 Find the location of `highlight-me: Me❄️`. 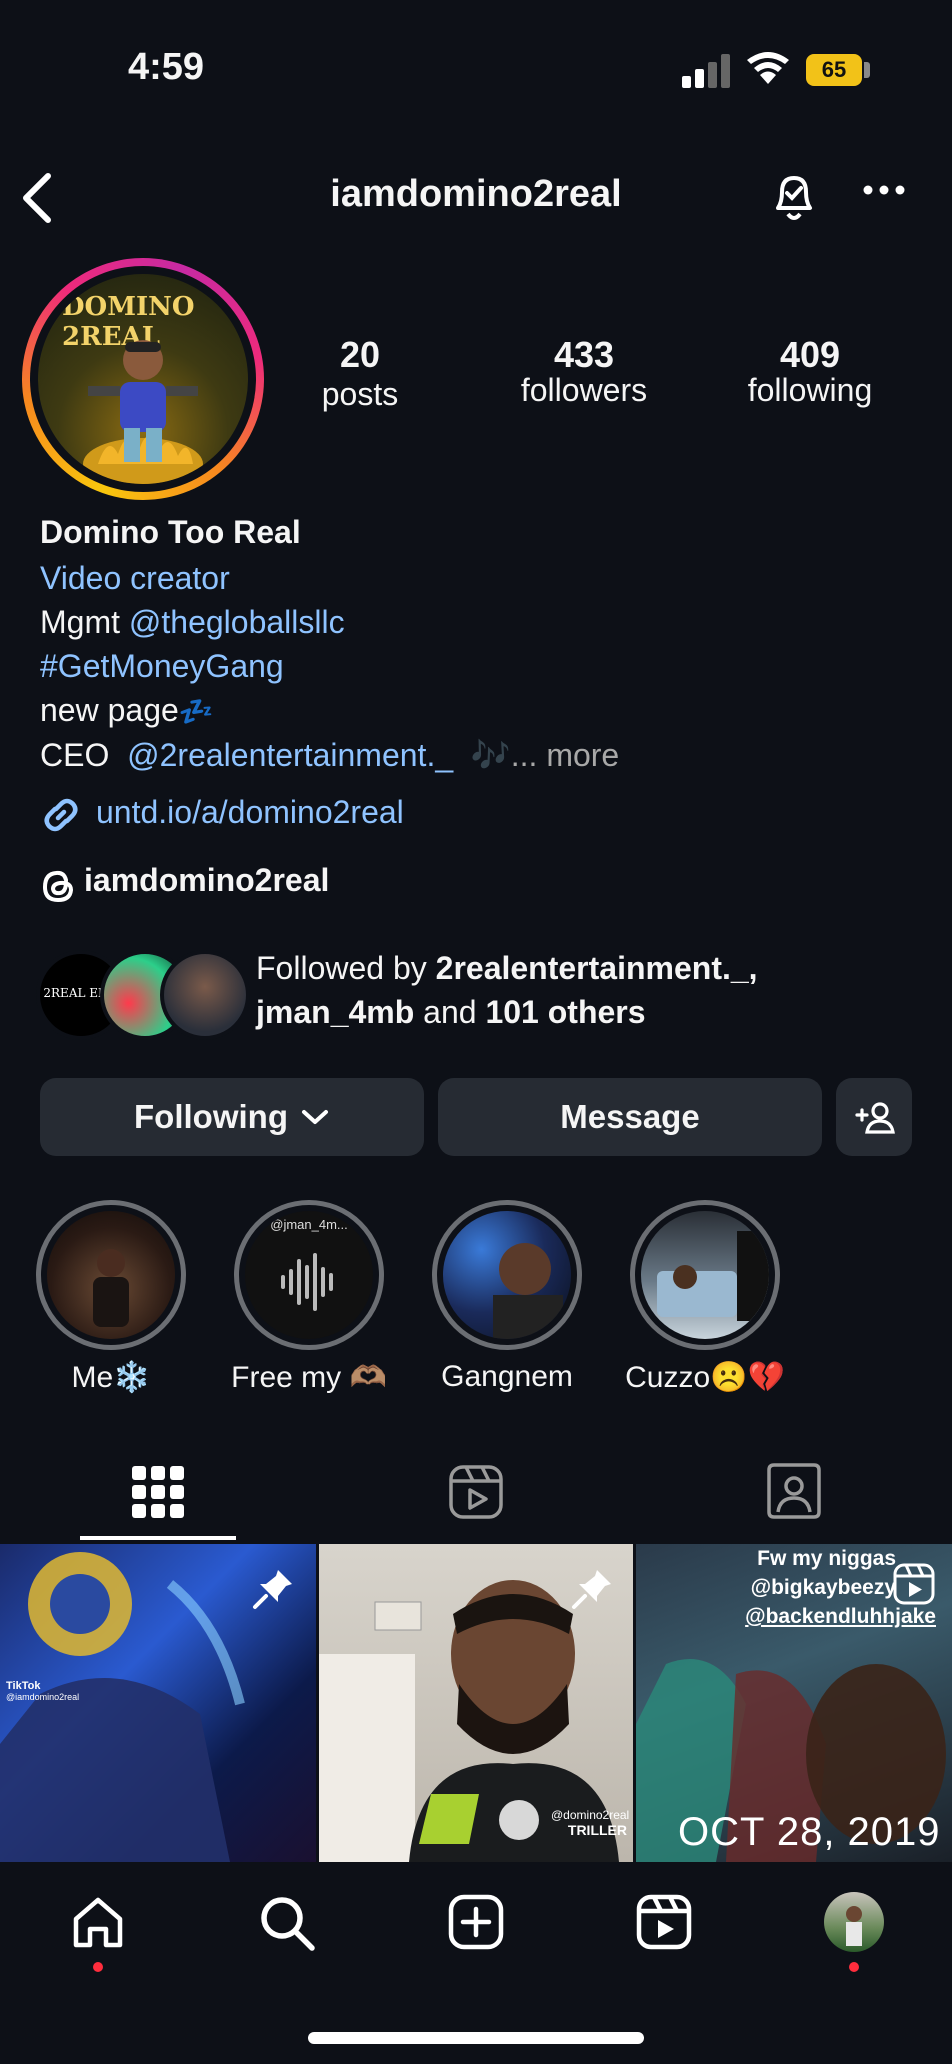

highlight-me: Me❄️ is located at coordinates (111, 1297).